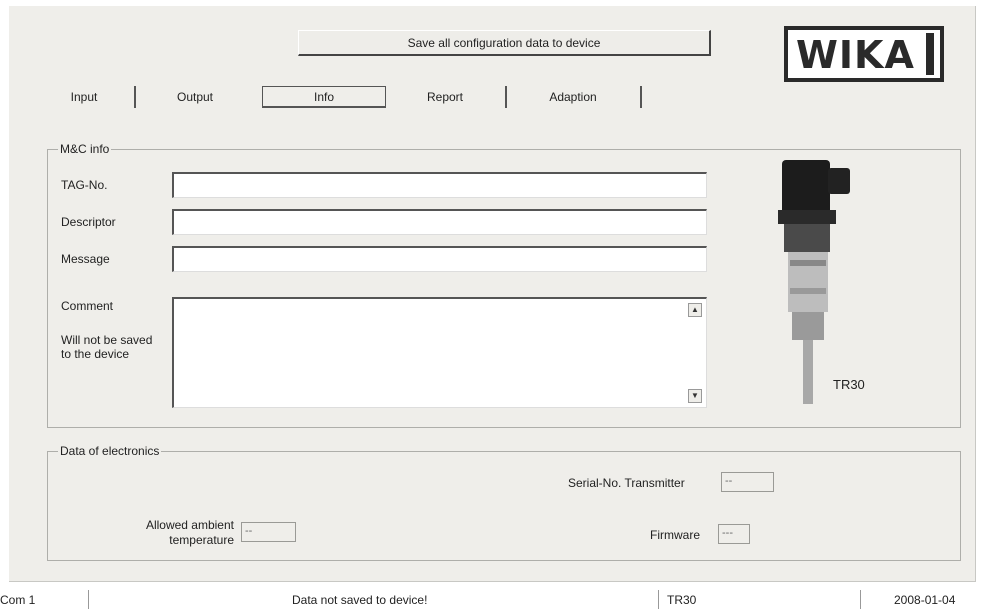 This screenshot has height=609, width=985. I want to click on logo-bar, so click(930, 54).